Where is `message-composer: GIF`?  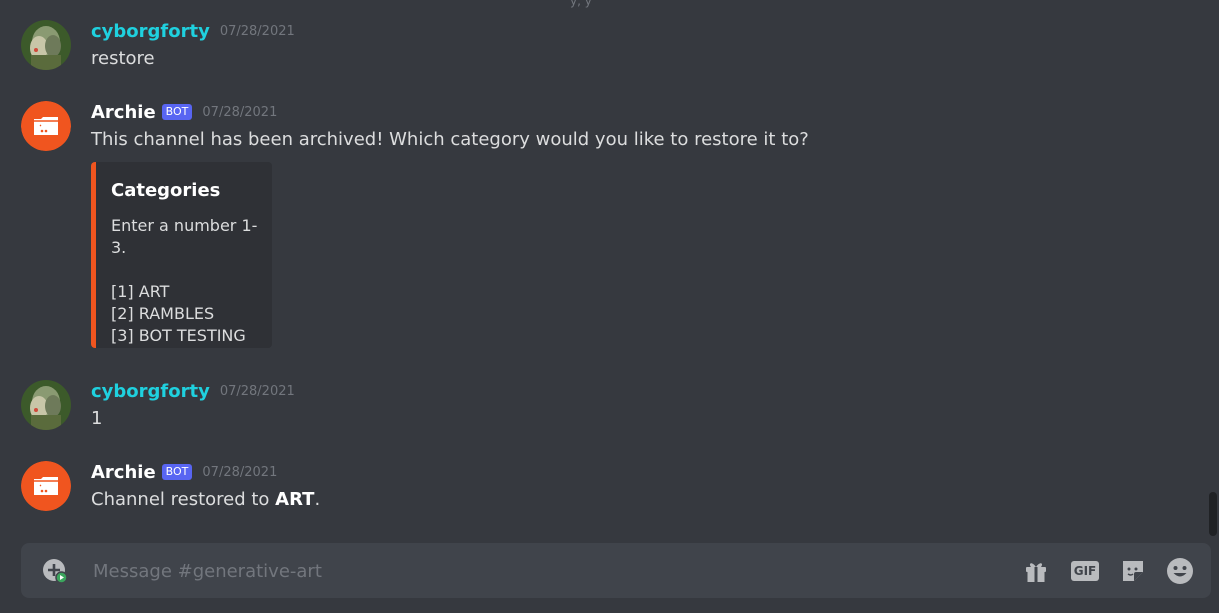
message-composer: GIF is located at coordinates (616, 571).